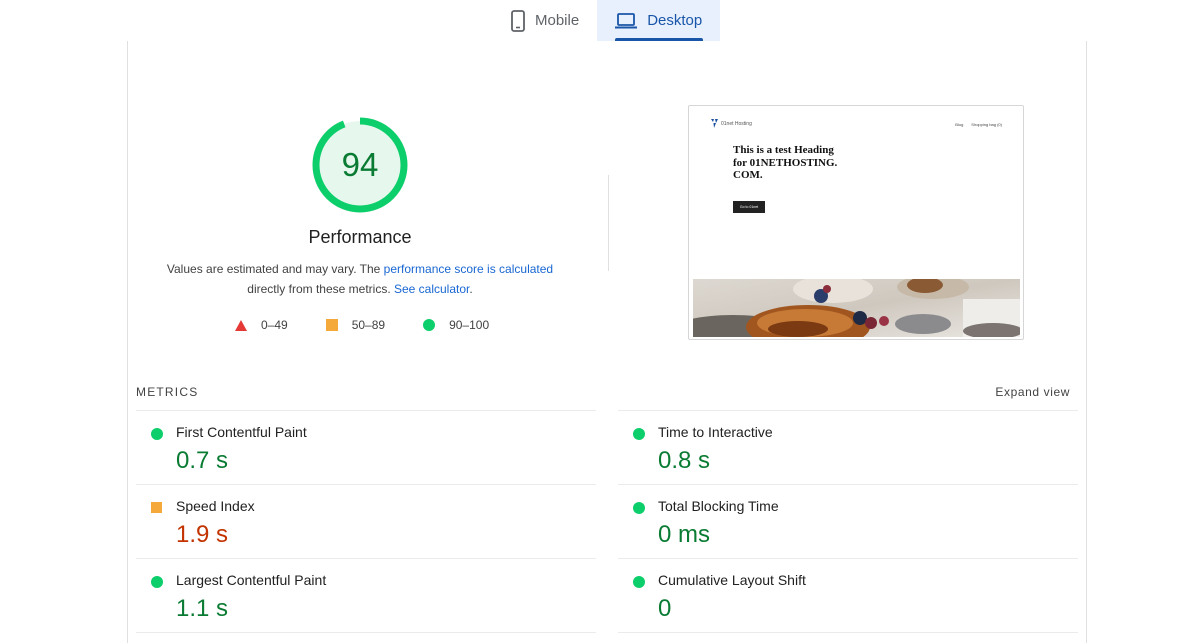  I want to click on see-calculator-link: See calculator, so click(431, 289).